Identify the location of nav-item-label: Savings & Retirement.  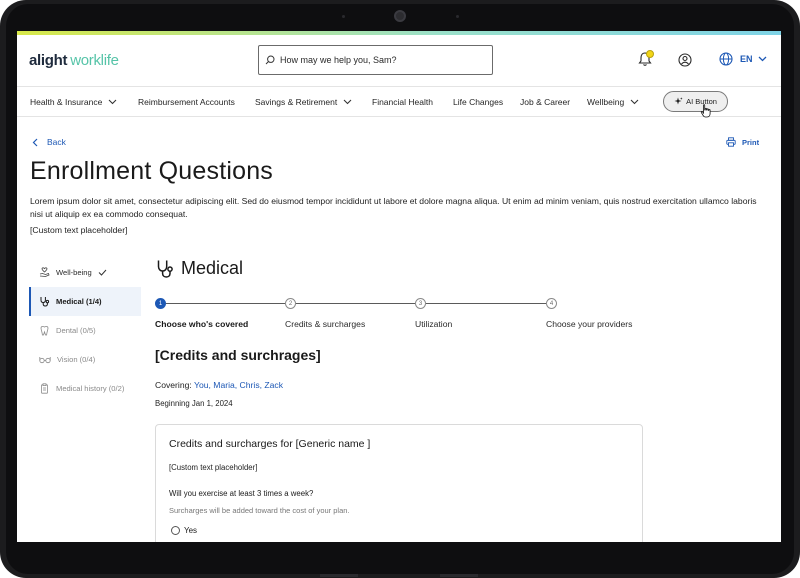
(296, 102).